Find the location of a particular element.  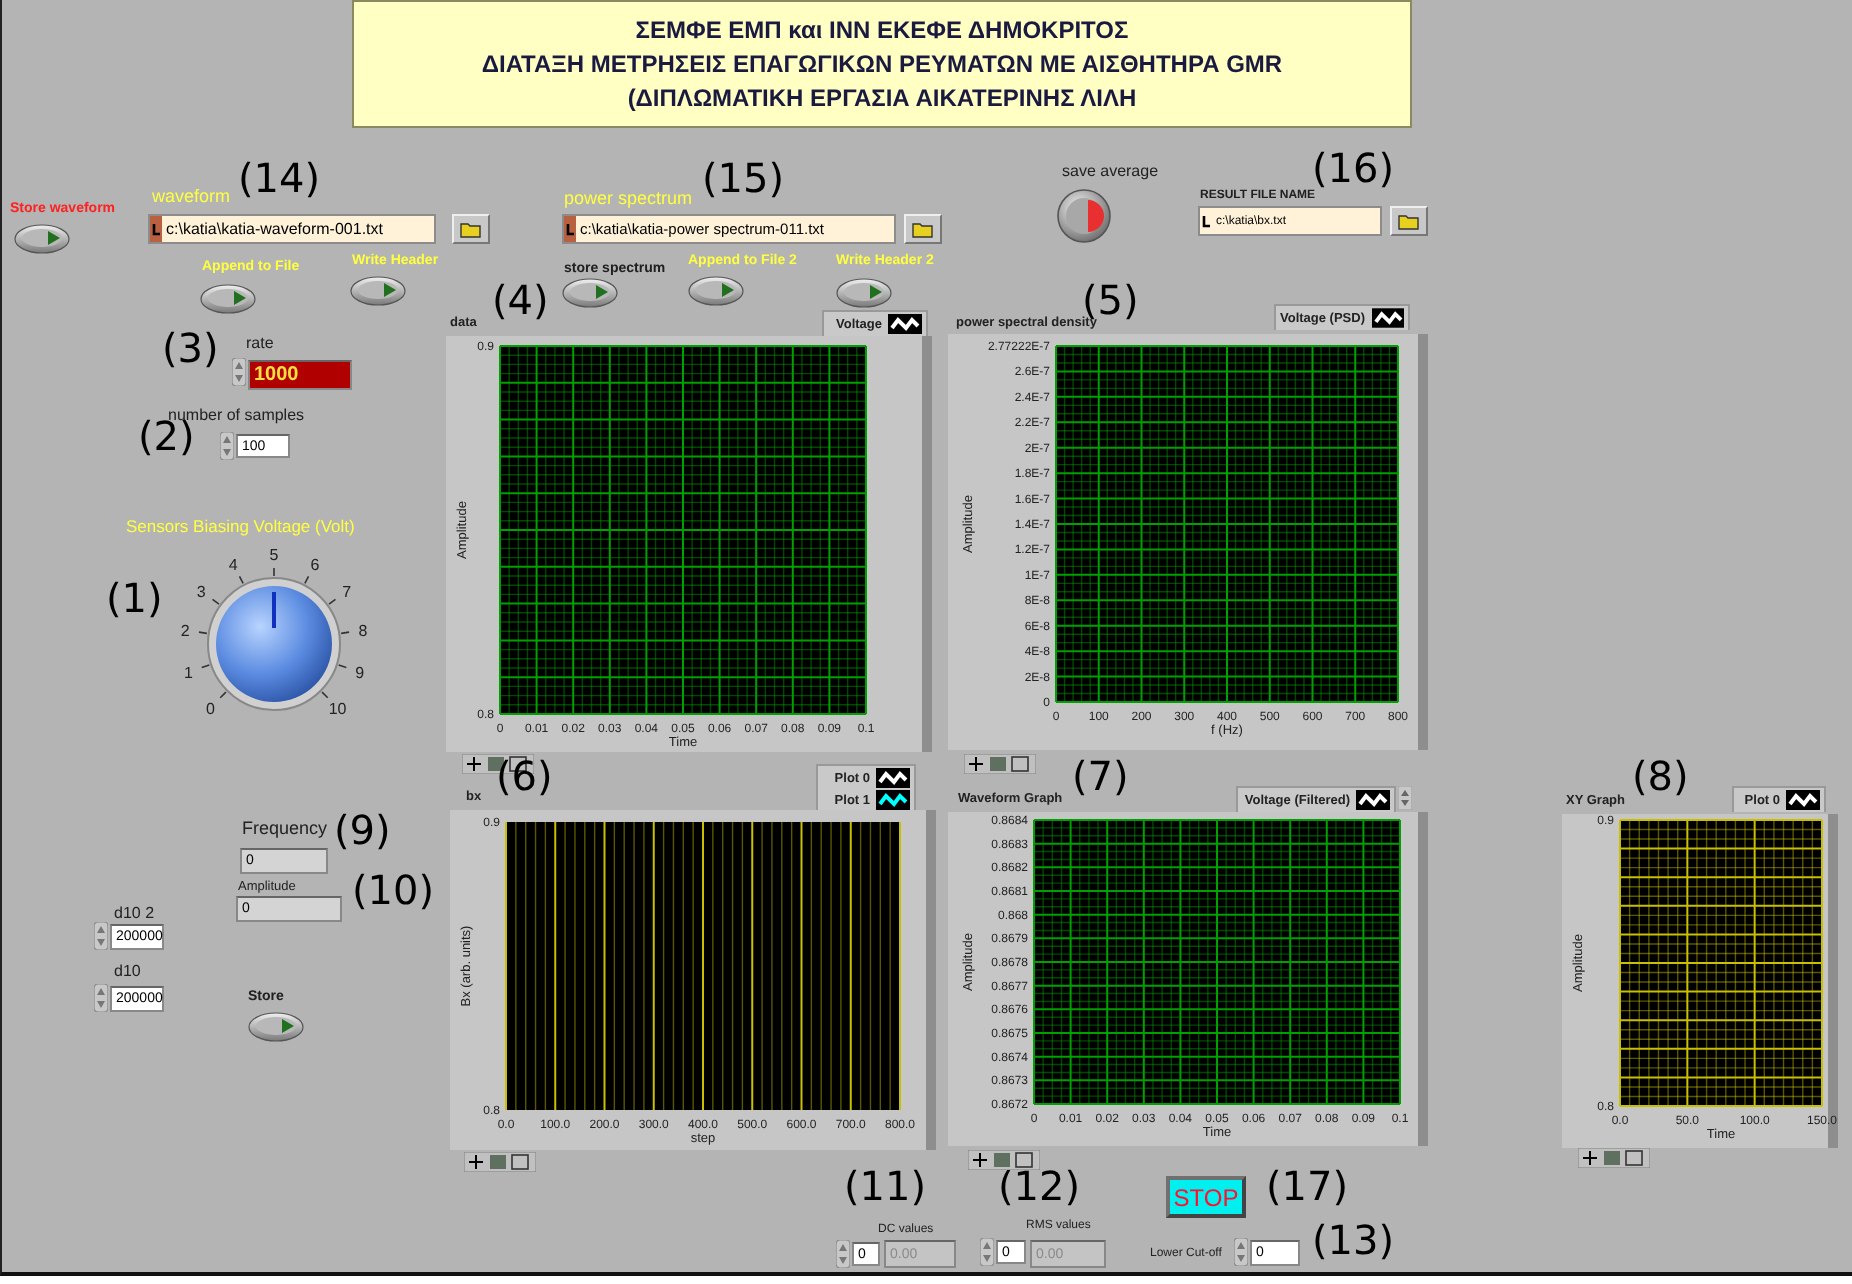

callout-number: (9) is located at coordinates (362, 830).